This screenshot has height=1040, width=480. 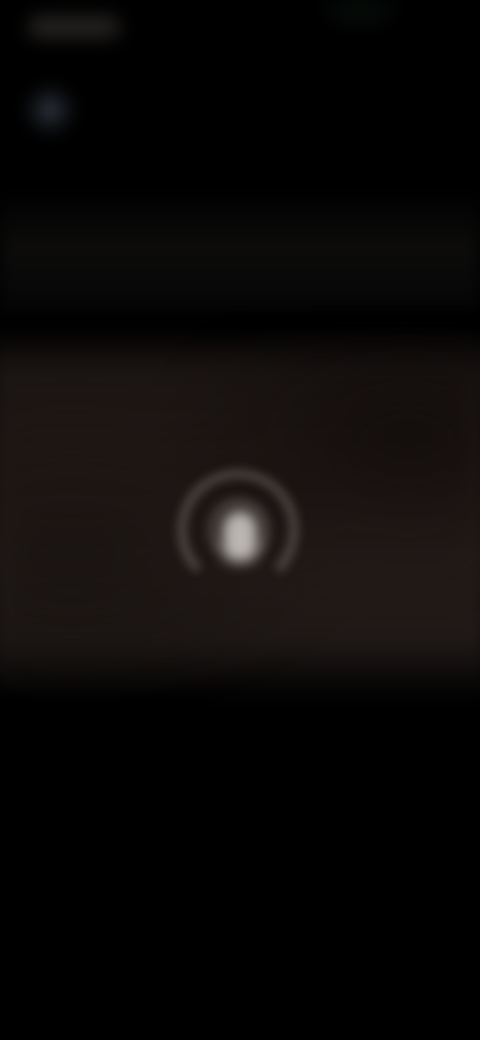 I want to click on spinner-core, so click(x=240, y=536).